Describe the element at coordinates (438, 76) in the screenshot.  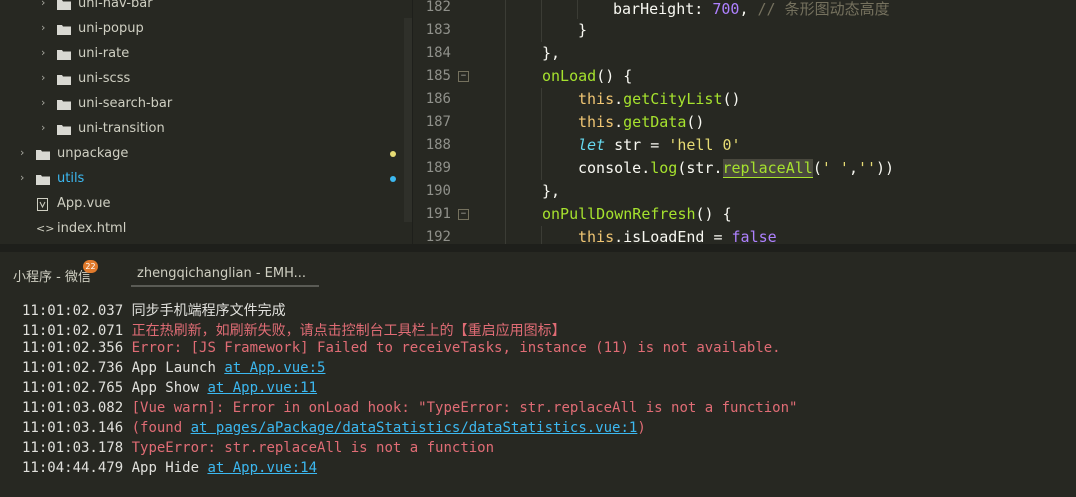
I see `line-number: 185` at that location.